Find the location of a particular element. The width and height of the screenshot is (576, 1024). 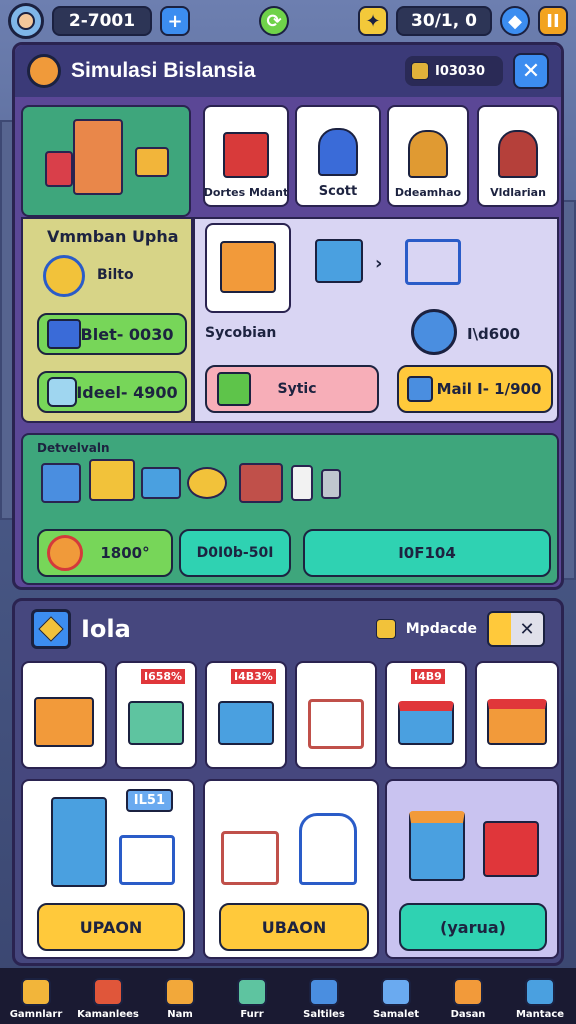

product-card is located at coordinates (248, 268).